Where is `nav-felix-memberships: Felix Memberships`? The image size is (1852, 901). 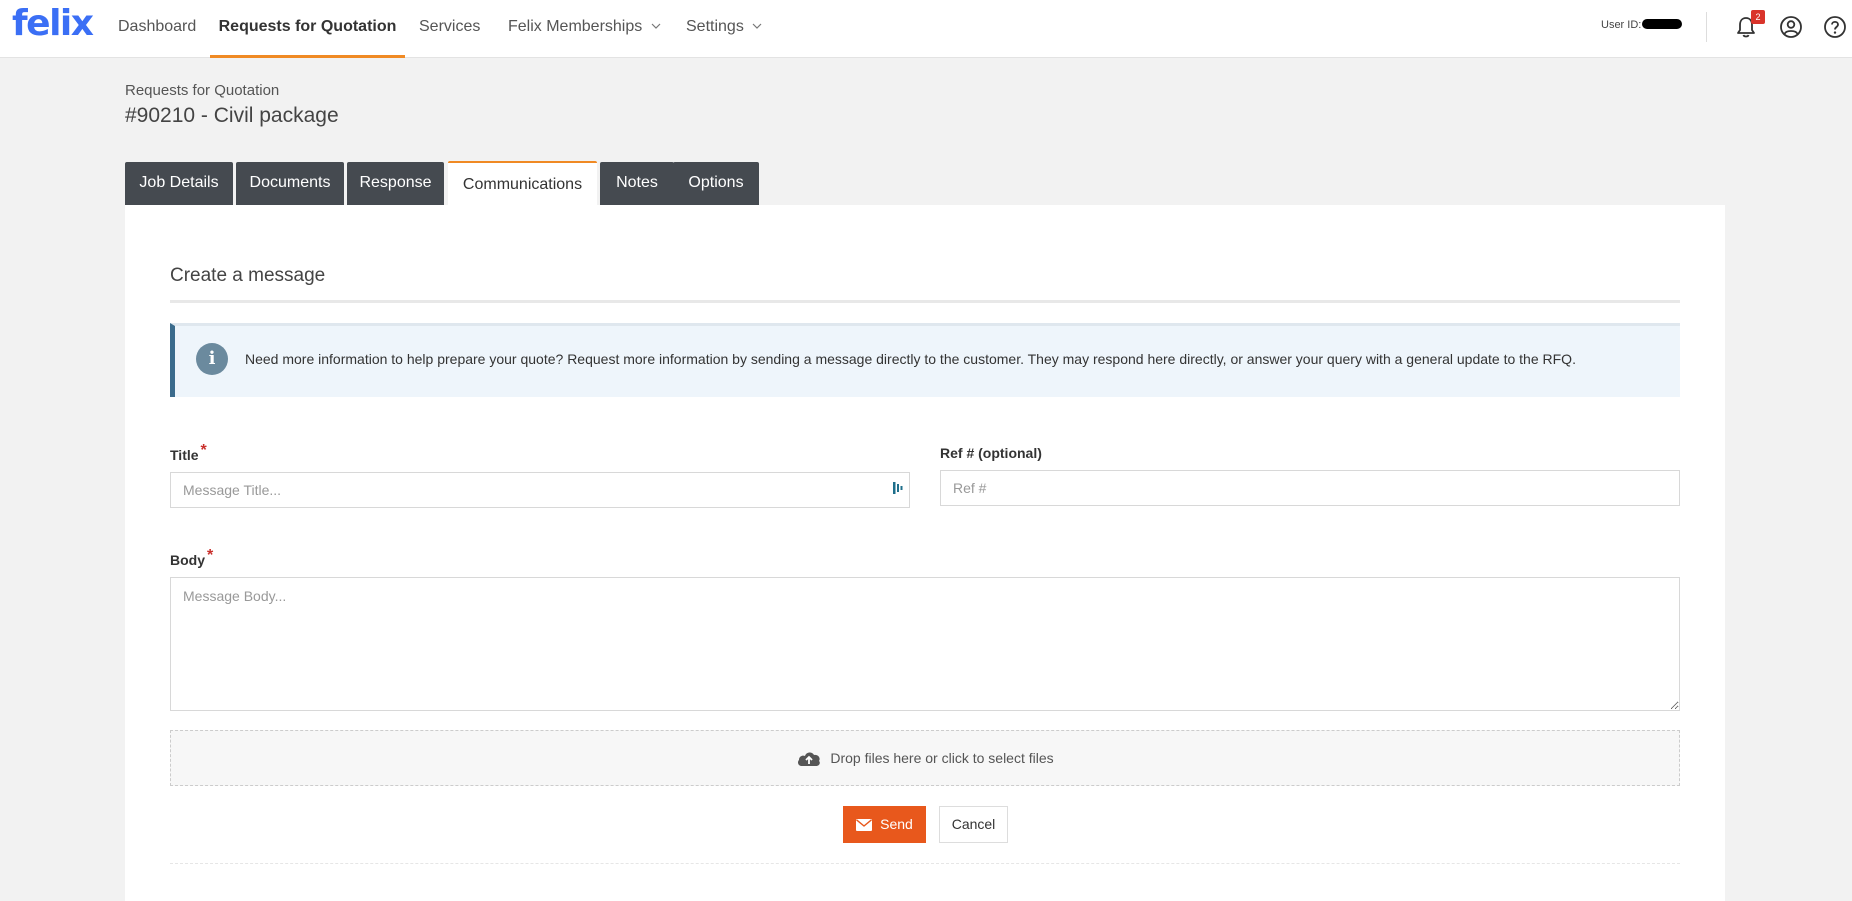
nav-felix-memberships: Felix Memberships is located at coordinates (584, 29).